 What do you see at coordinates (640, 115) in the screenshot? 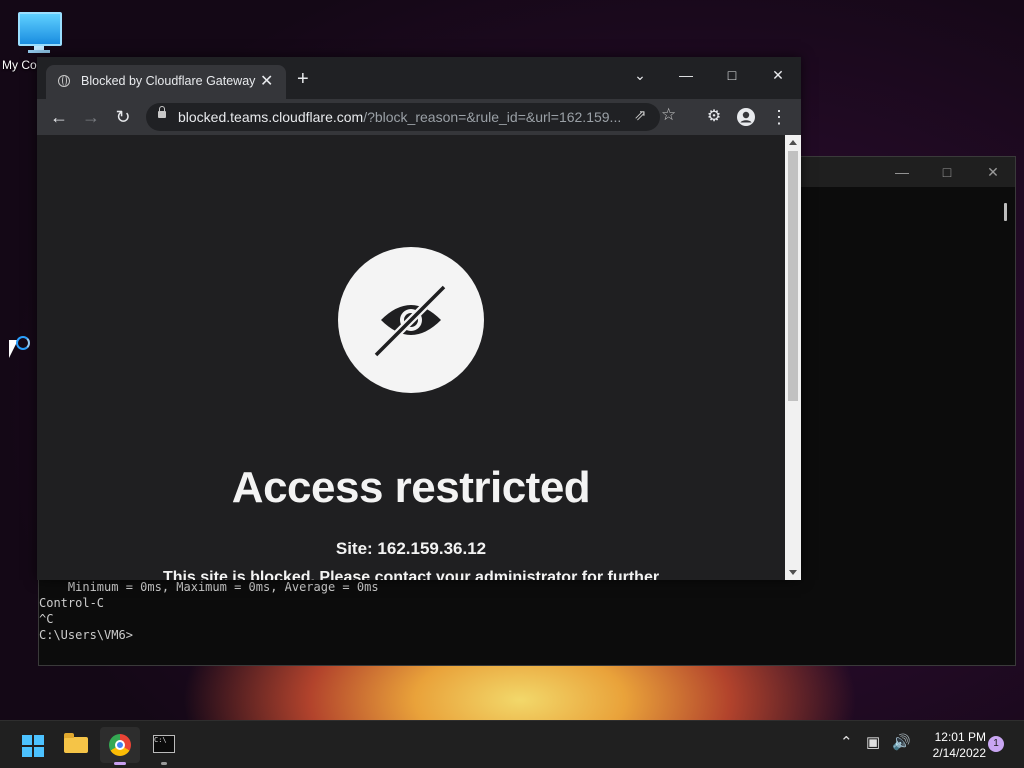
I see `share-icon: ⇗` at bounding box center [640, 115].